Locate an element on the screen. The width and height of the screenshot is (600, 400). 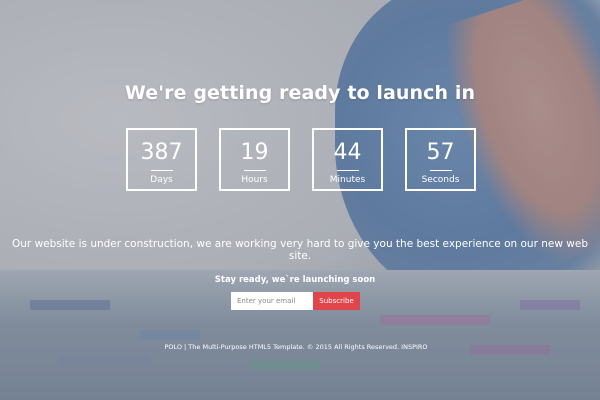
countdown-seconds: 57 Seconds is located at coordinates (440, 159).